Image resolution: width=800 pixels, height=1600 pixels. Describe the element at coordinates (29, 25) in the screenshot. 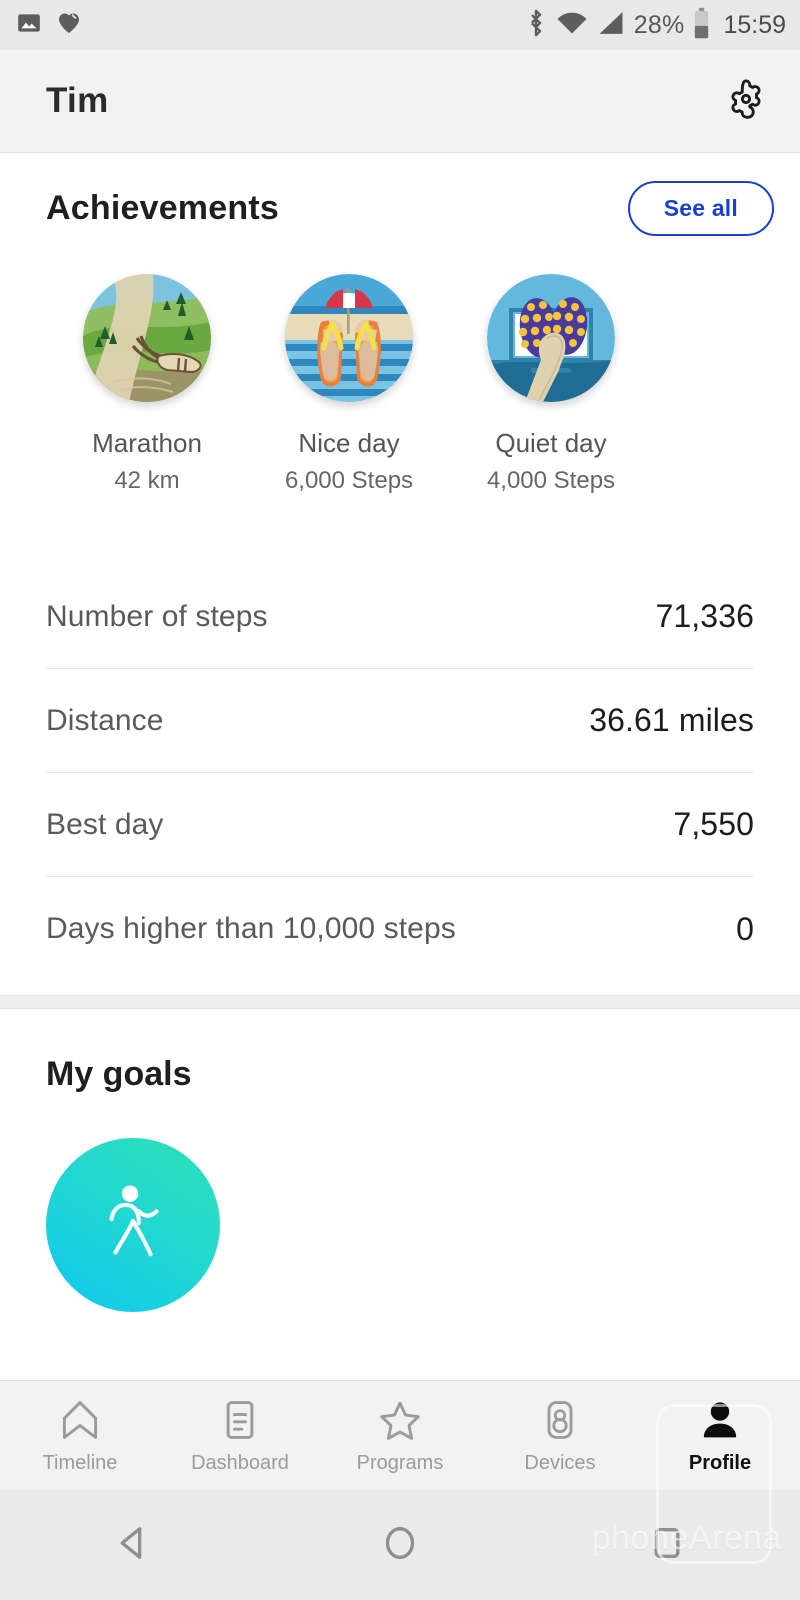

I see `image-icon` at that location.